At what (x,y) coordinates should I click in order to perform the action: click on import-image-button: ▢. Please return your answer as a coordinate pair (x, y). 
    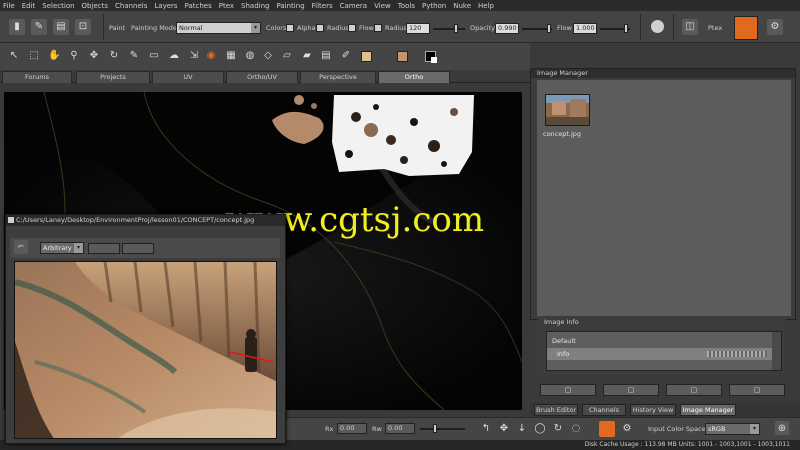
    Looking at the image, I should click on (568, 390).